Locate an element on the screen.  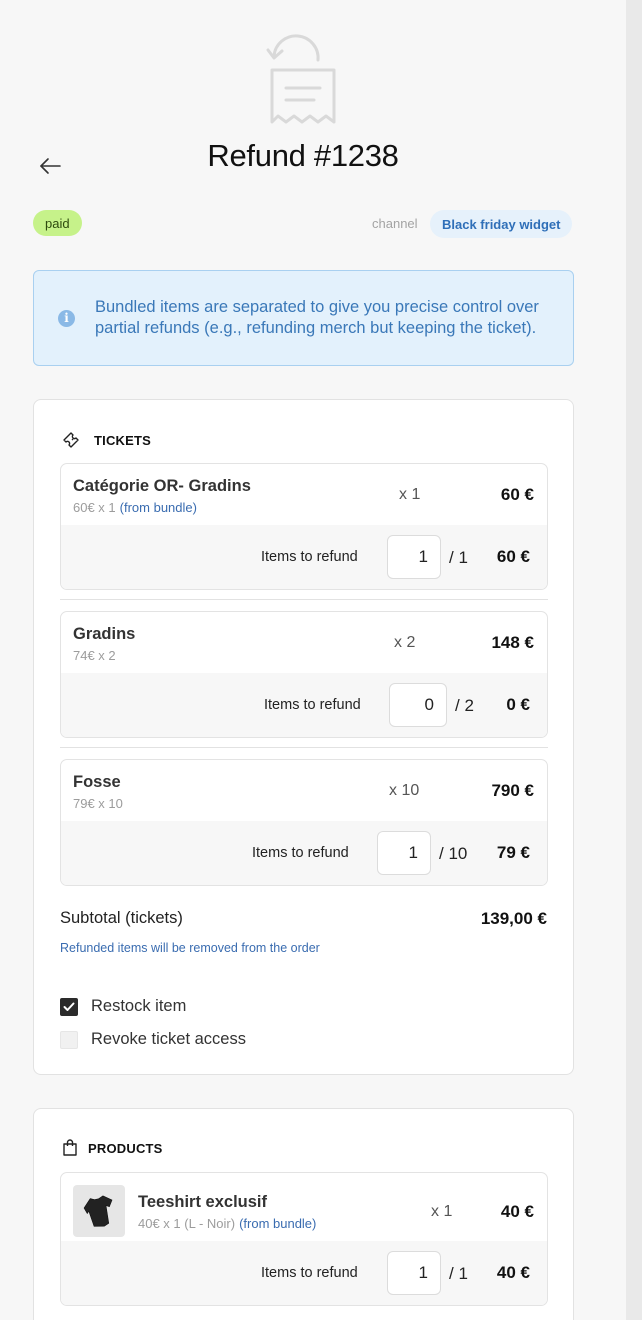
page-scrollbar is located at coordinates (634, 660).